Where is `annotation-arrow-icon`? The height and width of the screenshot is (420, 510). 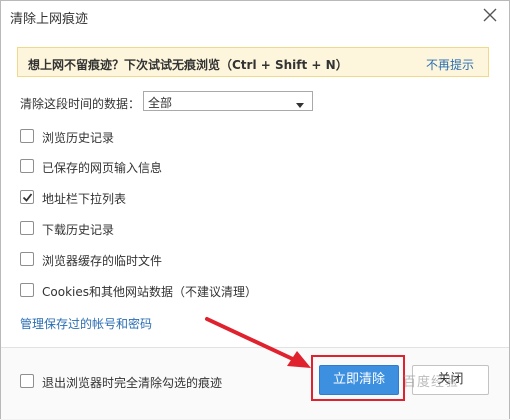 annotation-arrow-icon is located at coordinates (258, 342).